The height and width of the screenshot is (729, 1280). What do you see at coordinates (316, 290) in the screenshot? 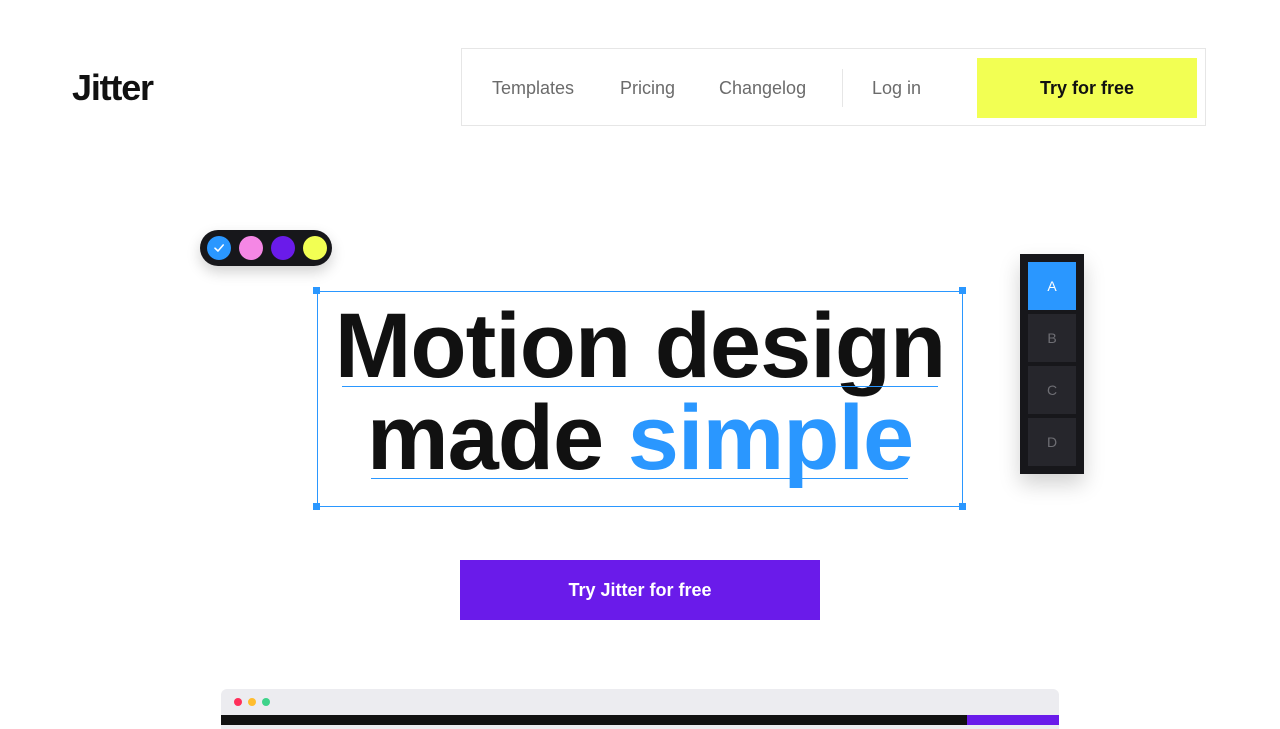
I see `resize-handle-top-left` at bounding box center [316, 290].